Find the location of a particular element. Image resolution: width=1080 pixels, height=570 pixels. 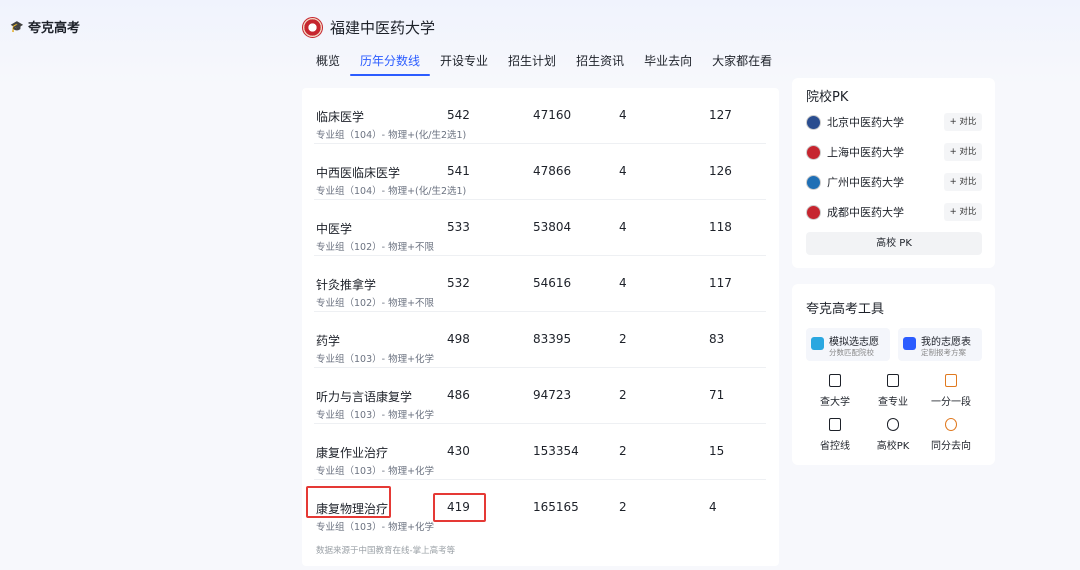

tool-find-major: 查专业 is located at coordinates (893, 391).